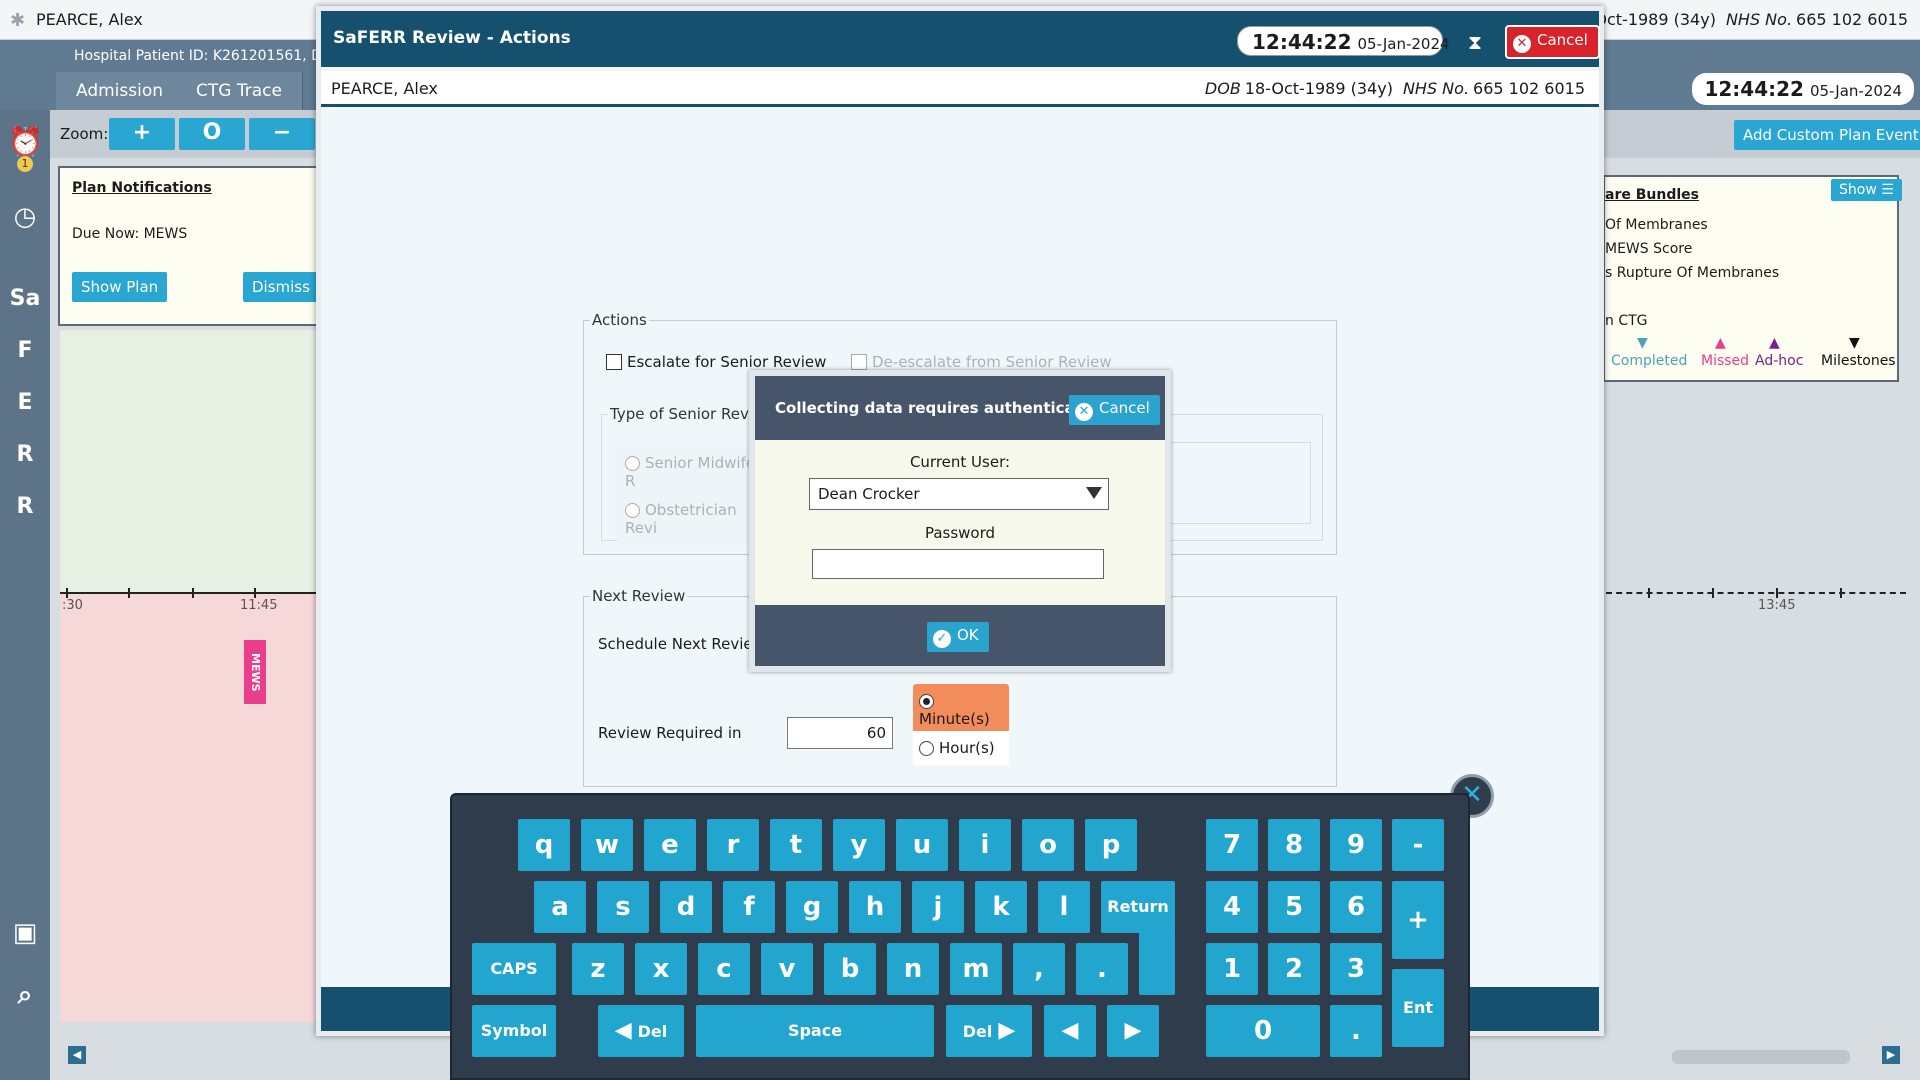 This screenshot has width=1920, height=1080. Describe the element at coordinates (25, 303) in the screenshot. I see `rail-item-sa: Sa` at that location.